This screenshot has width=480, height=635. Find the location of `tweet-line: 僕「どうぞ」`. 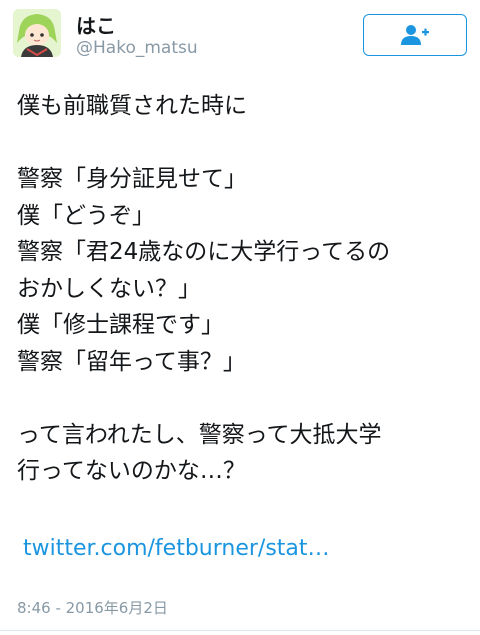

tweet-line: 僕「どうぞ」 is located at coordinates (86, 215).